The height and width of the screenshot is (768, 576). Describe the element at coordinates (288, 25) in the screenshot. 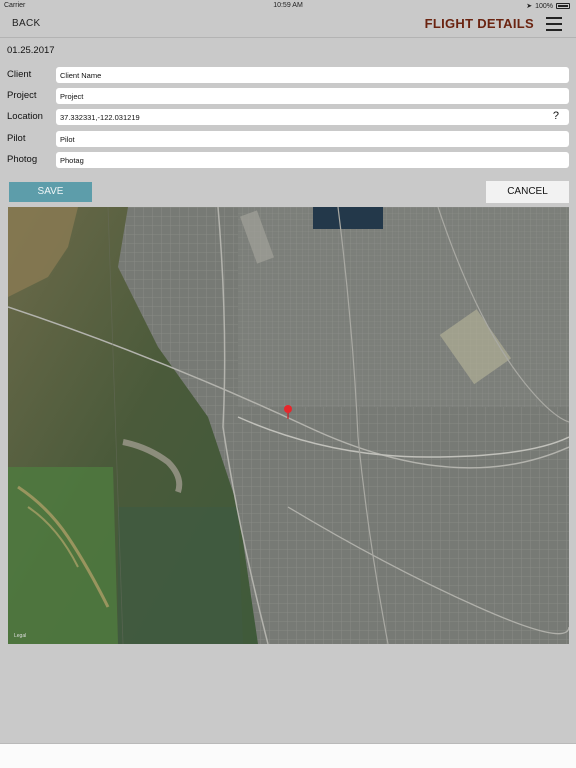

I see `navigation-bar: BACK FLIGHT DETAILS` at that location.